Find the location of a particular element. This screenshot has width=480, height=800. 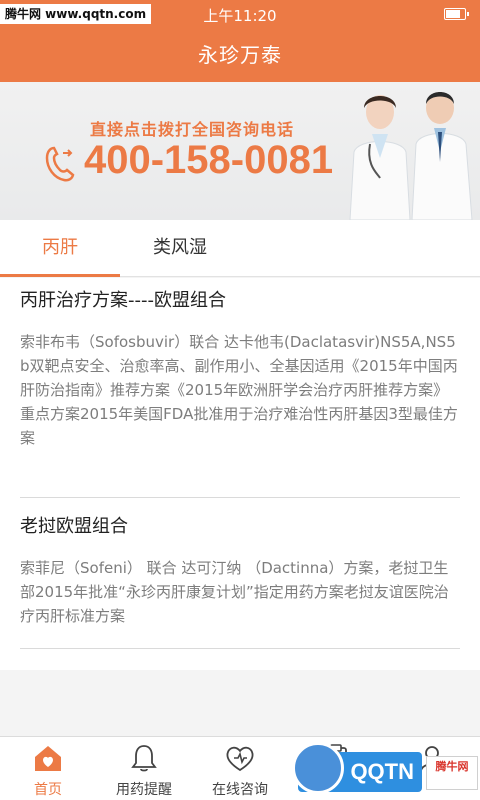

tab-hepatitis-c: 丙肝 is located at coordinates (60, 248).